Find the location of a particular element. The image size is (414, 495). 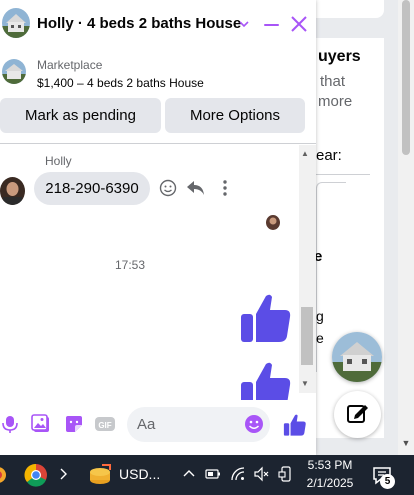

chrome-icon is located at coordinates (36, 475).